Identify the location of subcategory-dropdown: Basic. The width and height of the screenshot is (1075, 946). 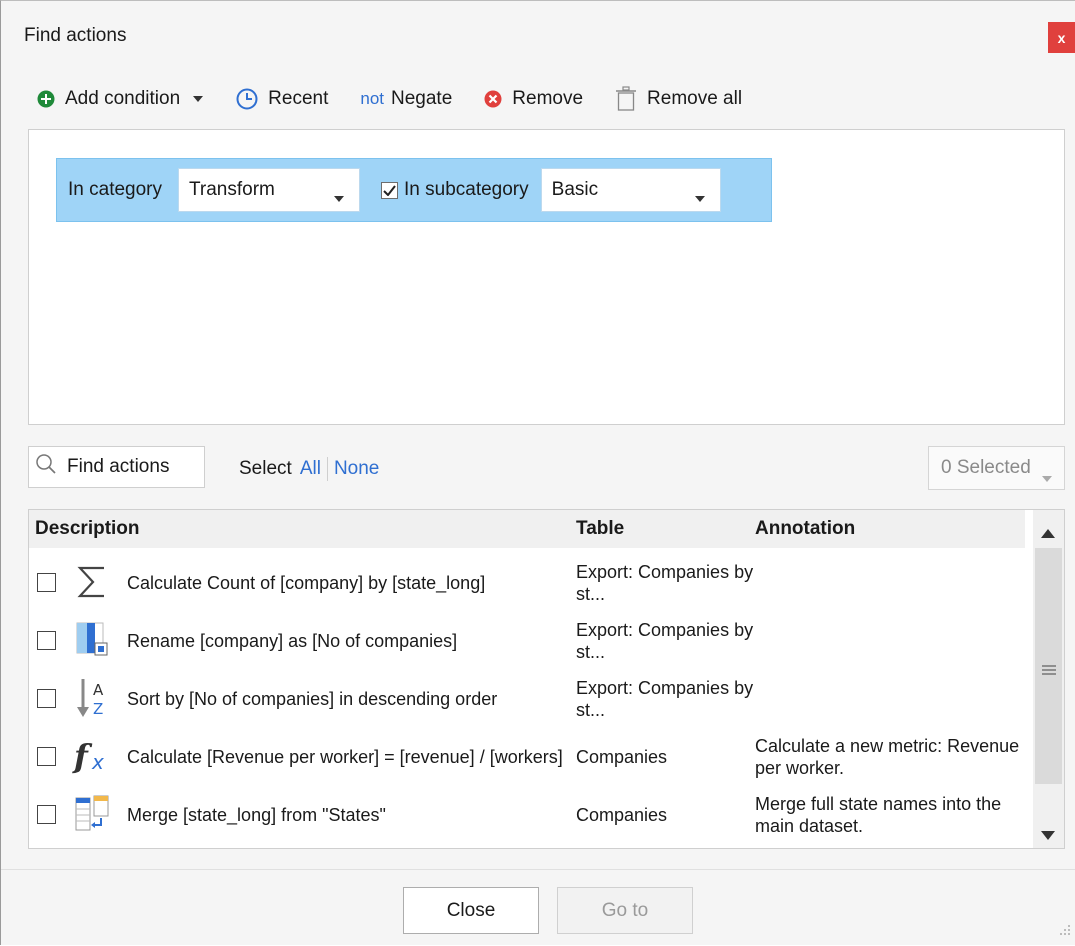
(630, 190).